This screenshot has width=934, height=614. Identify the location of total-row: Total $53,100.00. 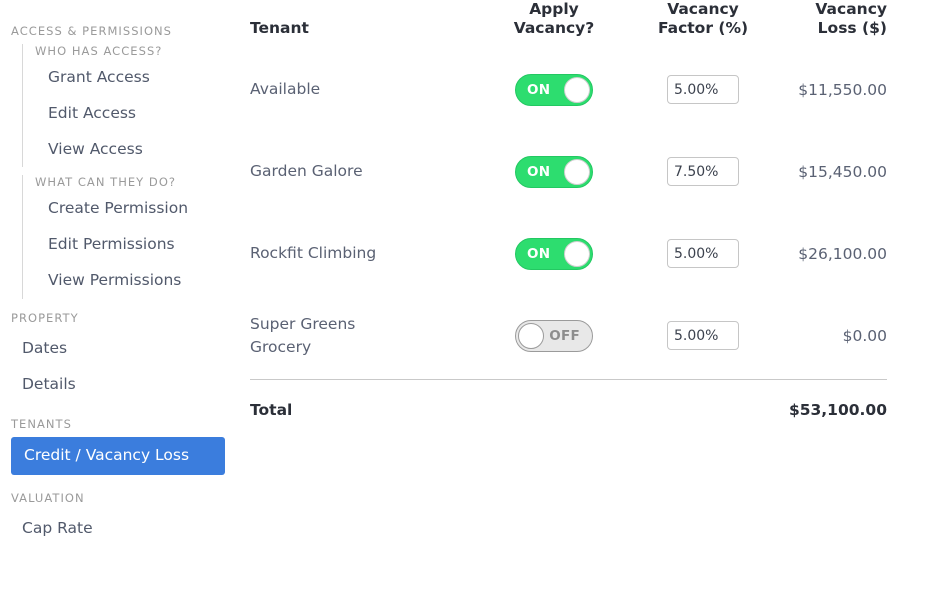
(568, 399).